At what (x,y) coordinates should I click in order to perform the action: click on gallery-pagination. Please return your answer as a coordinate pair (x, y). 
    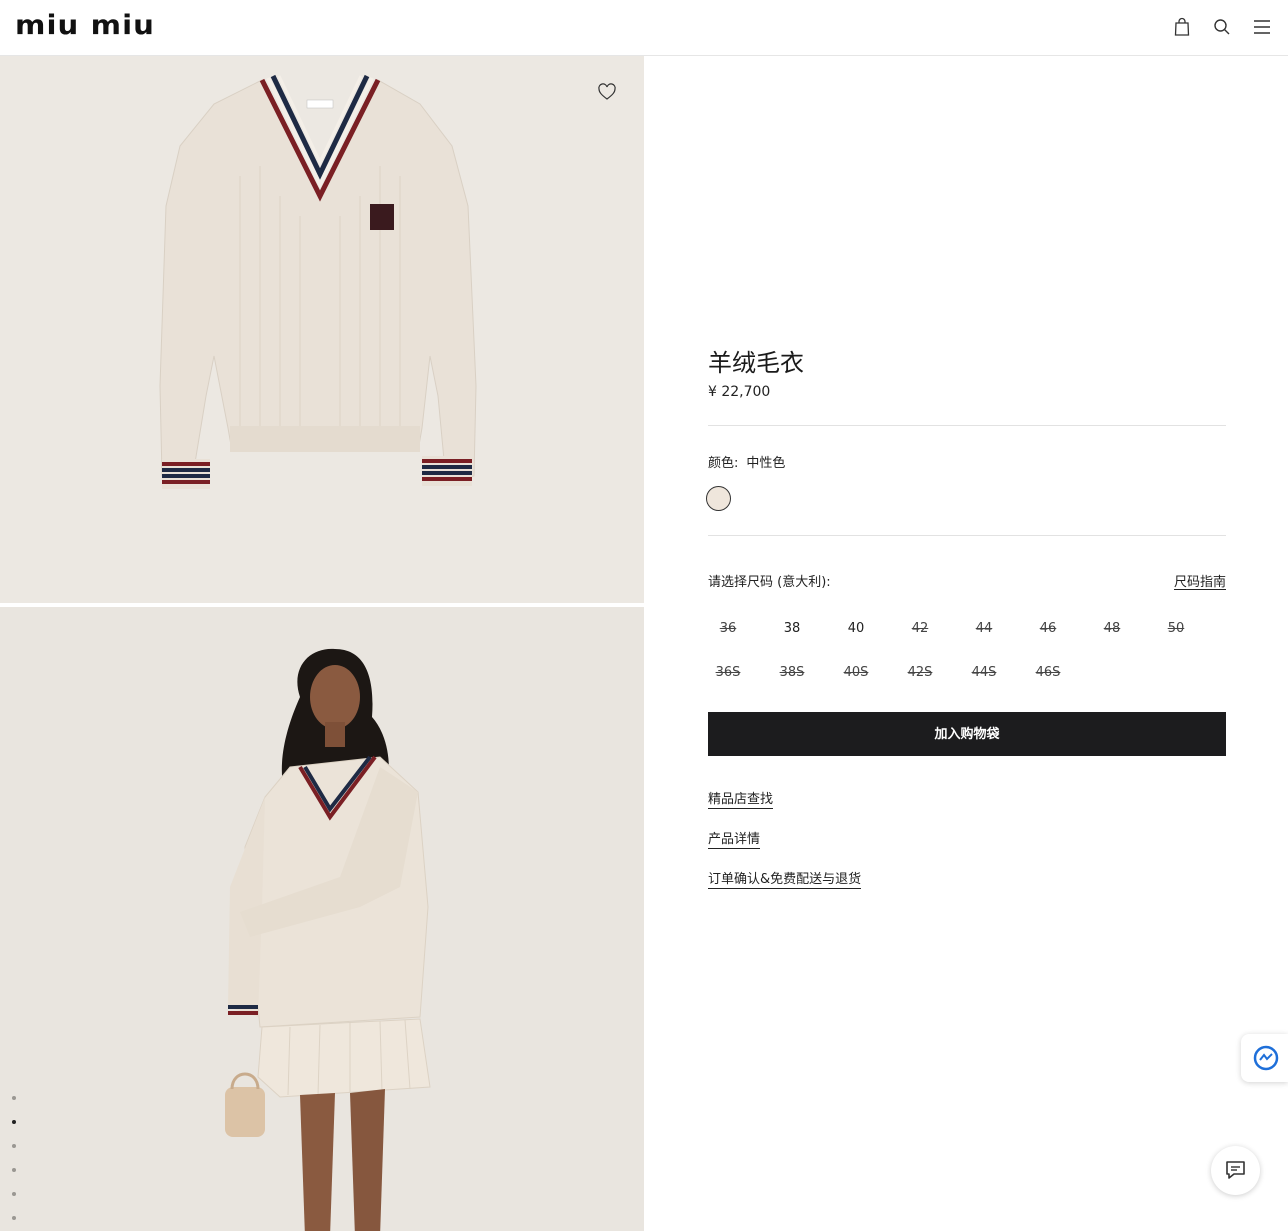
    Looking at the image, I should click on (16, 1163).